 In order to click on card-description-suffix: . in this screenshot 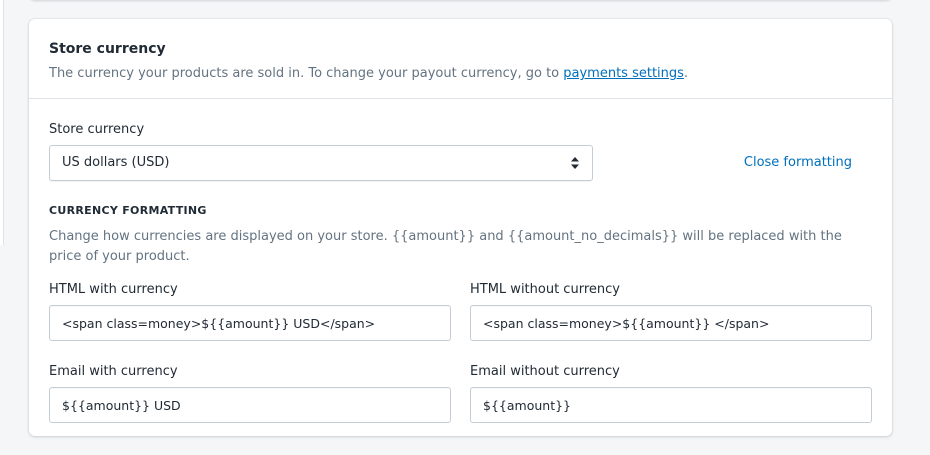, I will do `click(686, 73)`.